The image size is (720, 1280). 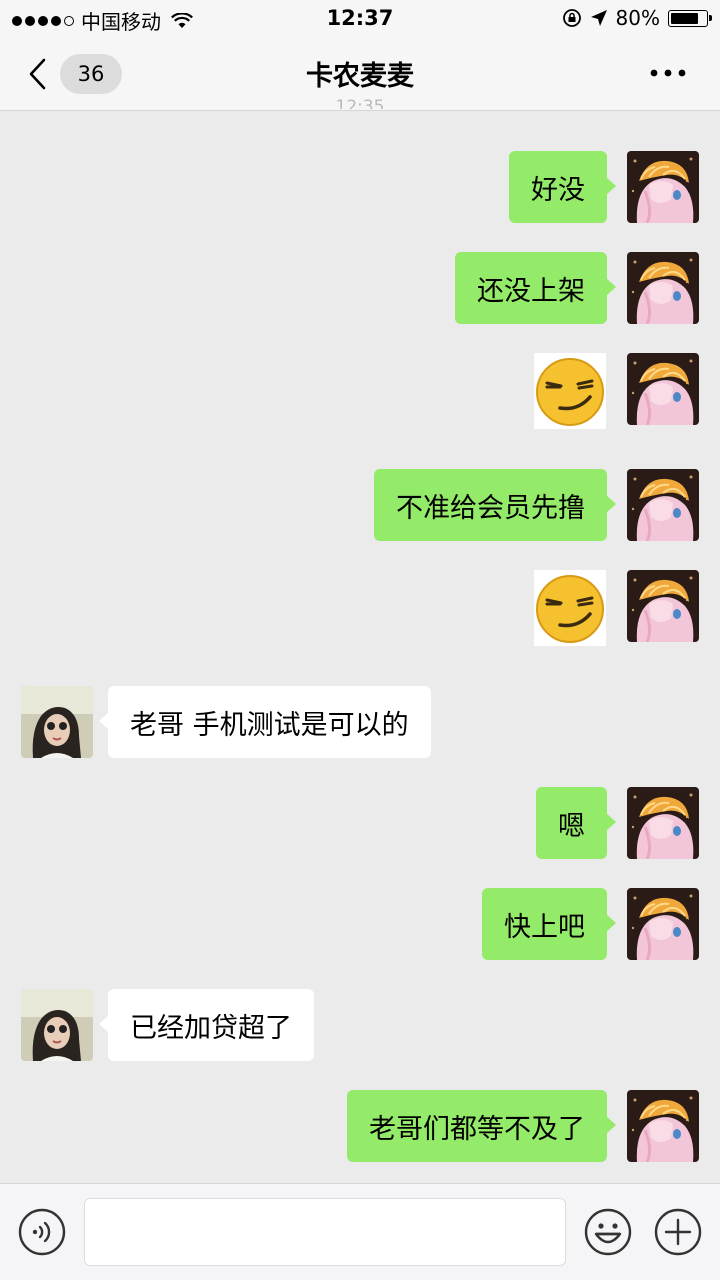 What do you see at coordinates (37, 74) in the screenshot?
I see `chevron-left-icon` at bounding box center [37, 74].